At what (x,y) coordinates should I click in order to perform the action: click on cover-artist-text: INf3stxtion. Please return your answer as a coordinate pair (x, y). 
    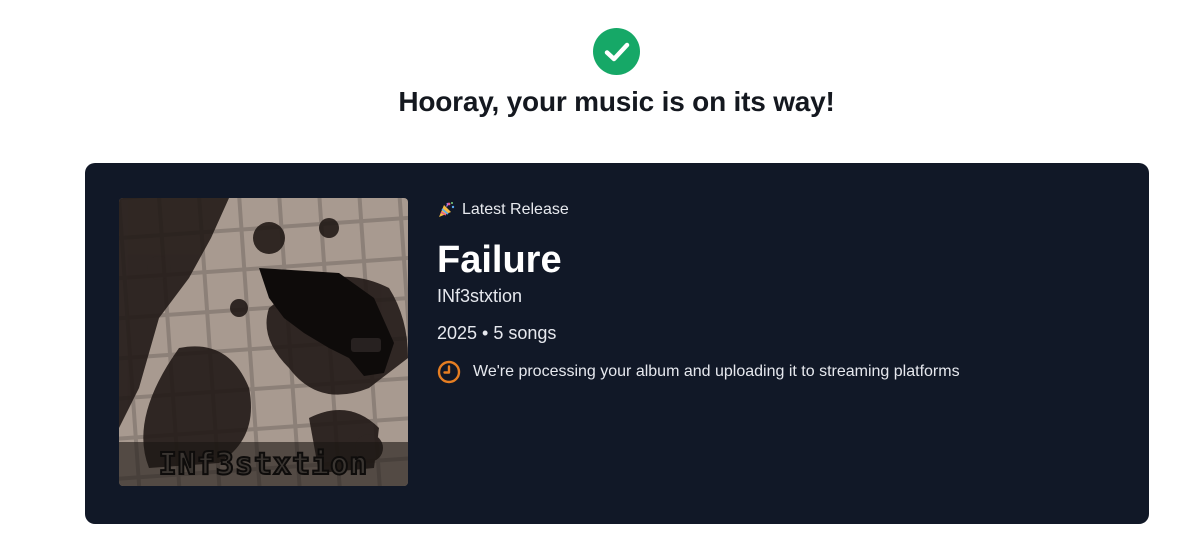
    Looking at the image, I should click on (263, 464).